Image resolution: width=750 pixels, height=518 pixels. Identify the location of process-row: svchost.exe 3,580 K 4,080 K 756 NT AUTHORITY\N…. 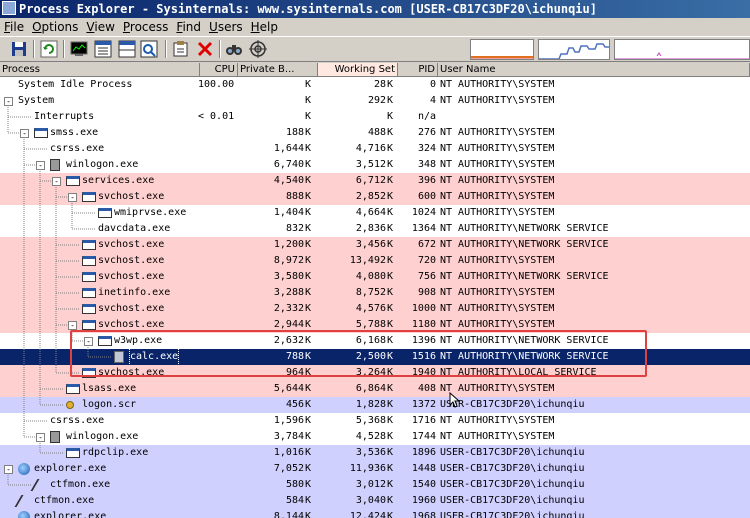
(375, 277).